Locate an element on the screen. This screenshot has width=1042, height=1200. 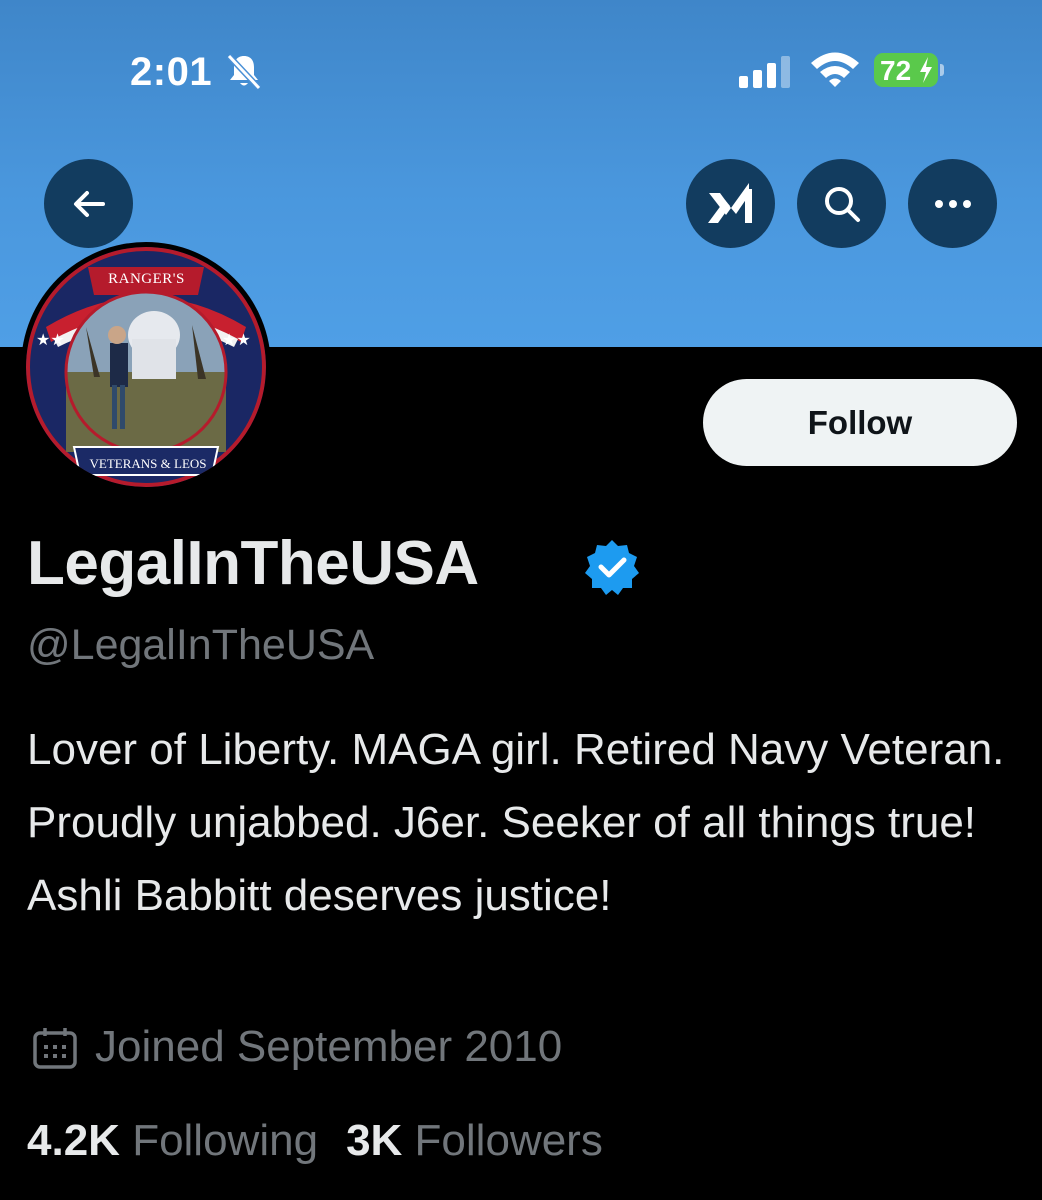
user-handle: @LegalInTheUSA is located at coordinates (201, 645).